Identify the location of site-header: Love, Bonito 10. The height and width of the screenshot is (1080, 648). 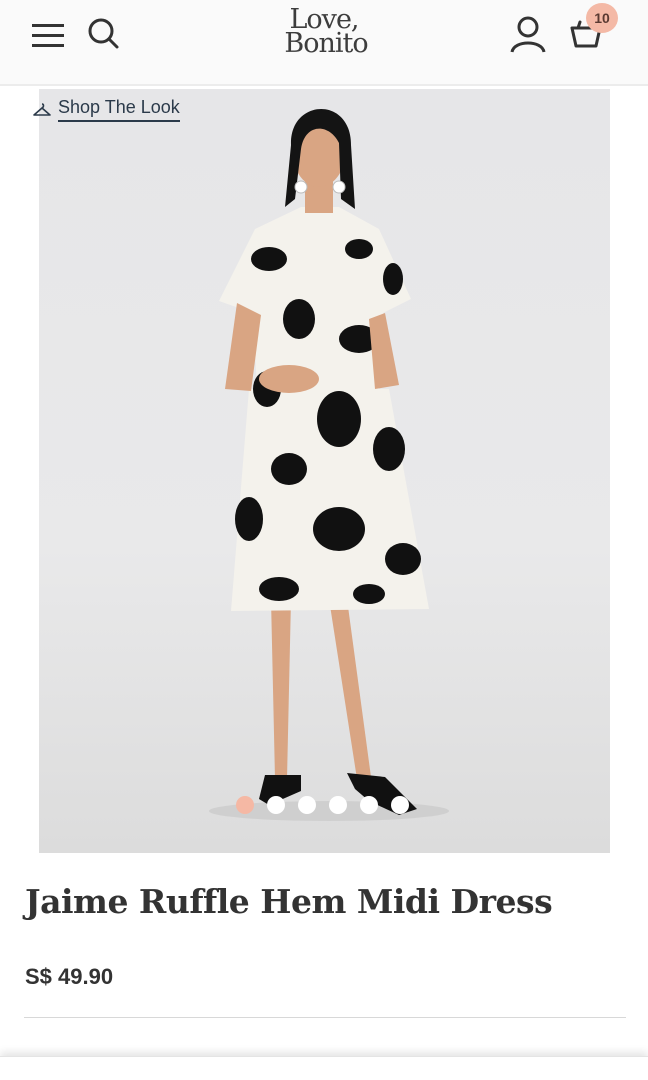
(324, 43).